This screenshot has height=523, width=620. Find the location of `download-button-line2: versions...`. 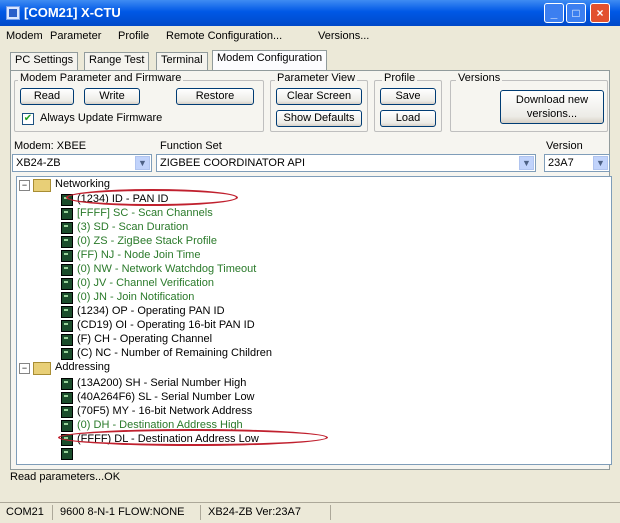

download-button-line2: versions... is located at coordinates (552, 114).